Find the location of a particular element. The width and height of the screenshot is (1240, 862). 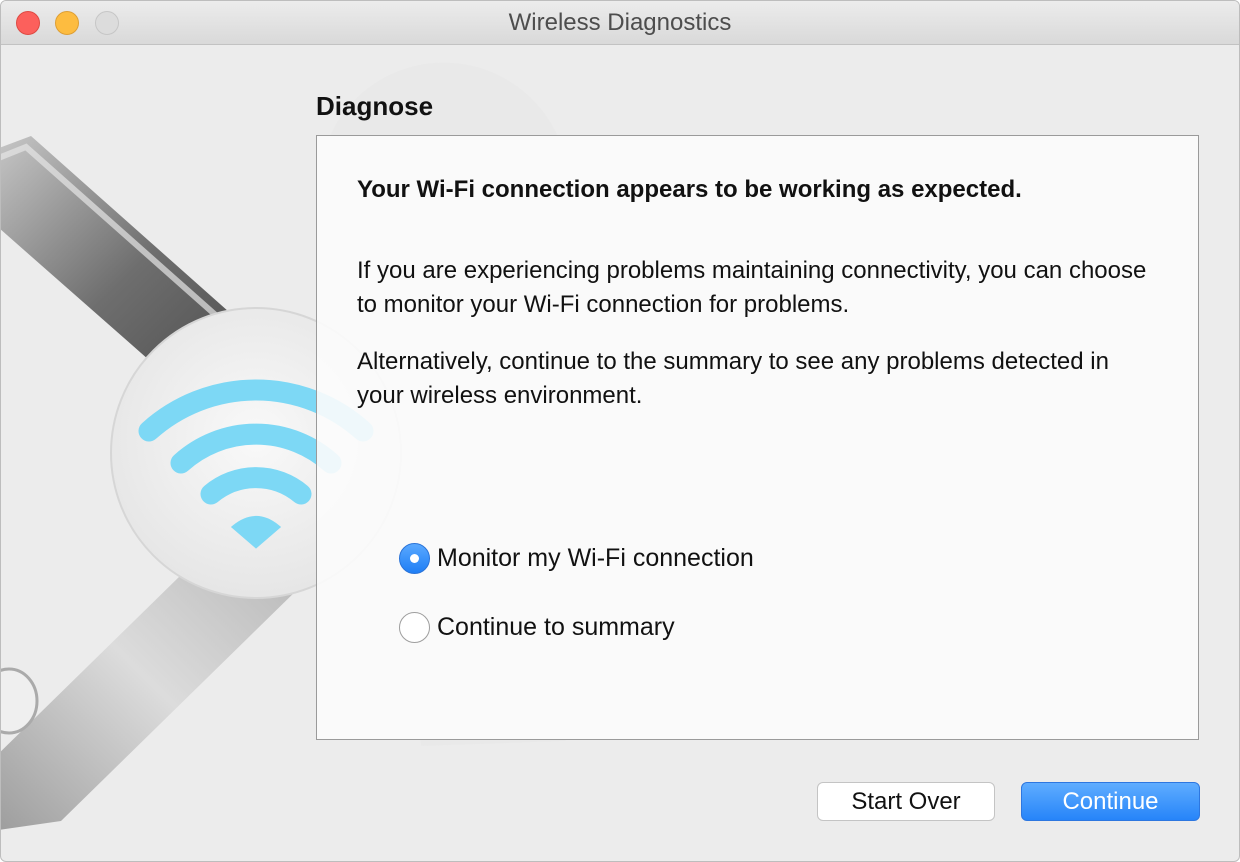

summary-option-label: Continue to summary is located at coordinates (556, 627).